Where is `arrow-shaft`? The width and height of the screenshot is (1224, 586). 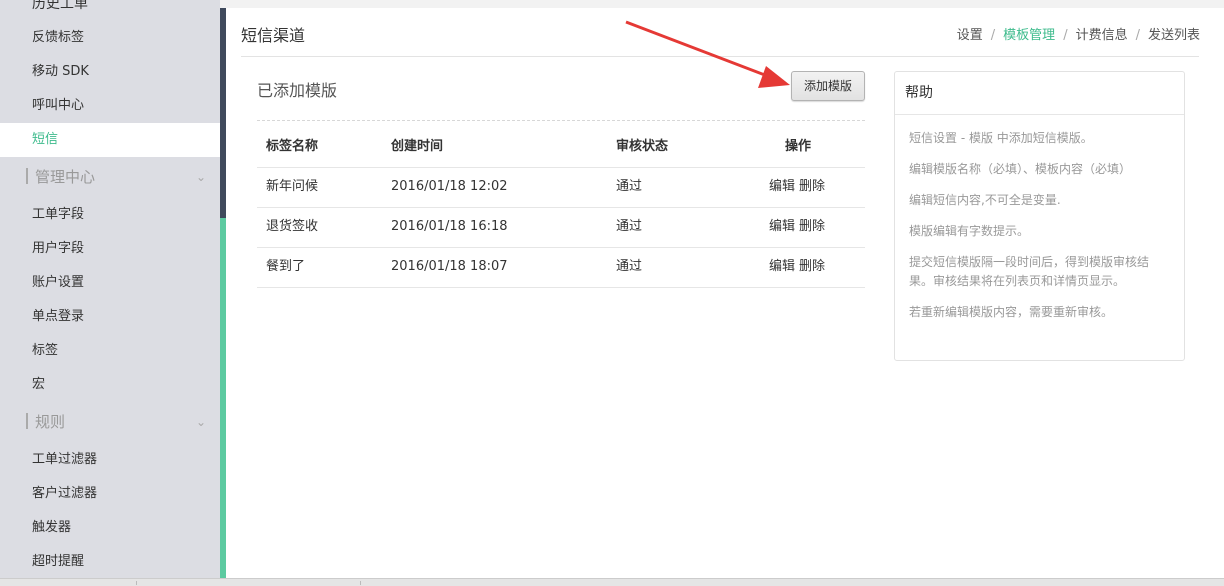 arrow-shaft is located at coordinates (698, 49).